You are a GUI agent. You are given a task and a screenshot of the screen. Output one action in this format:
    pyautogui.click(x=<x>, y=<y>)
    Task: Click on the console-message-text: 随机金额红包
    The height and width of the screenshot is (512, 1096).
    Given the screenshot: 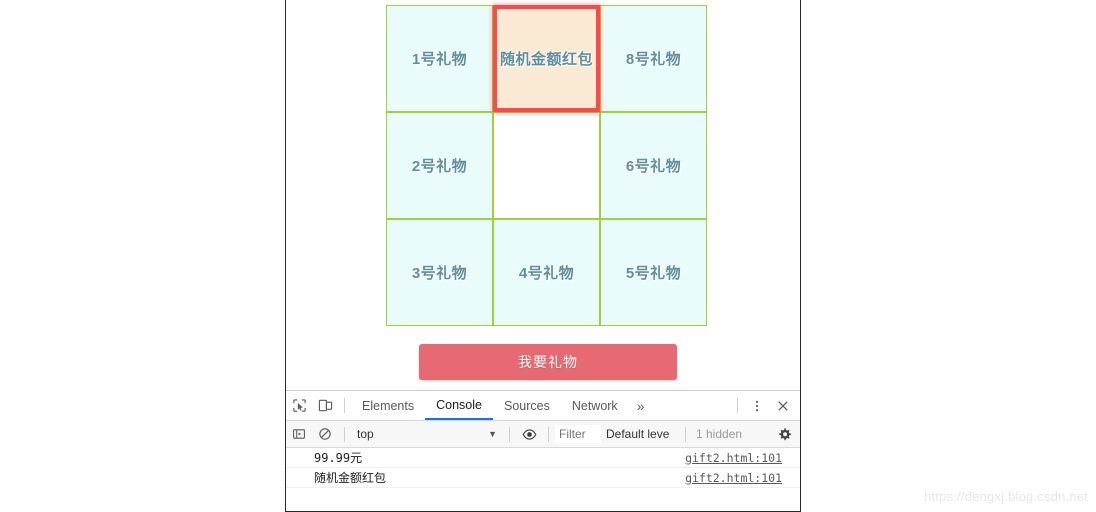 What is the action you would take?
    pyautogui.click(x=350, y=478)
    